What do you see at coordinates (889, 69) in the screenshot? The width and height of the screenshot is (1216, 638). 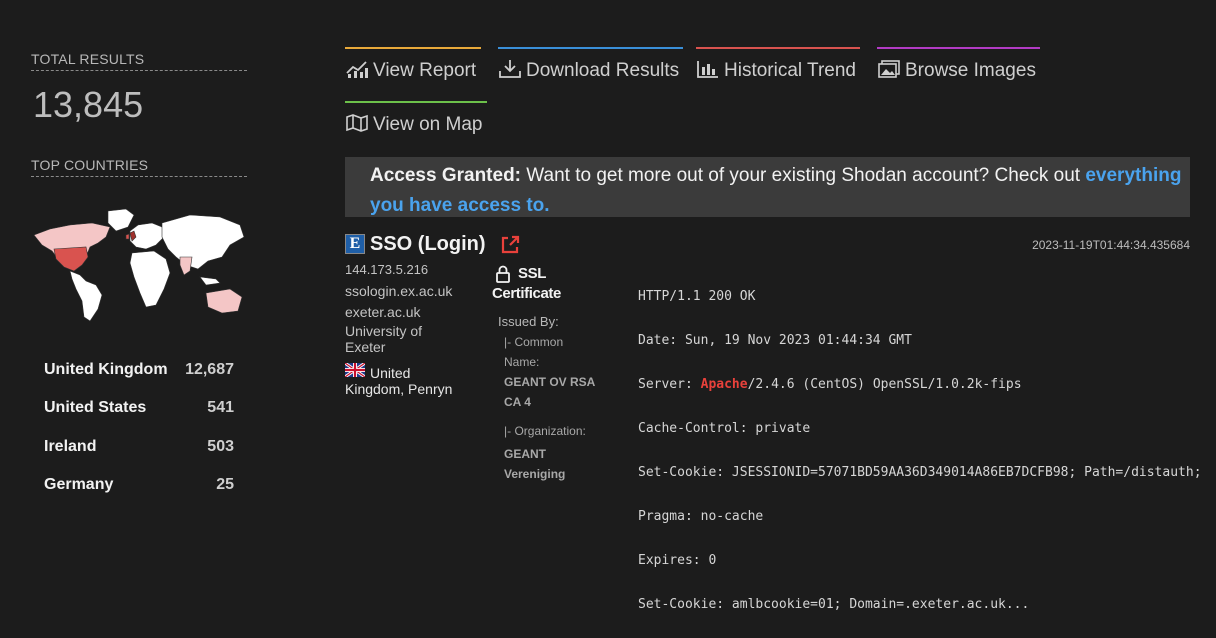 I see `images-icon` at bounding box center [889, 69].